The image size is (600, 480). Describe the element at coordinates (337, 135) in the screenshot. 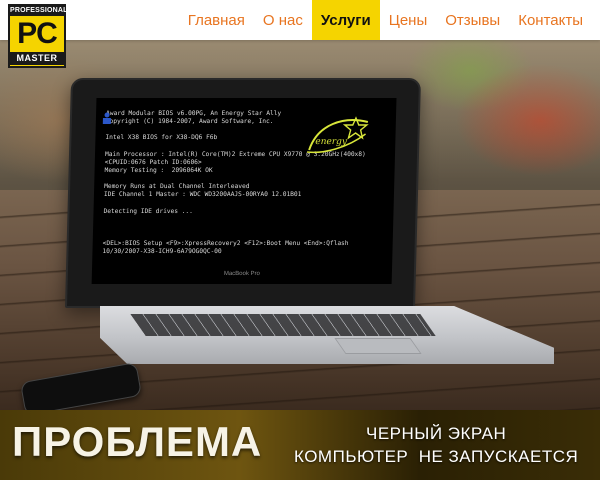

I see `energy-star-logo-icon: energy` at that location.